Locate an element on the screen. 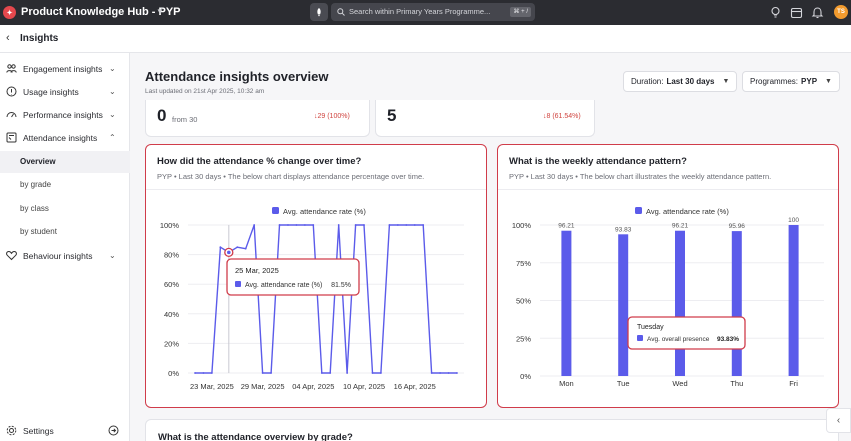  bell-icon is located at coordinates (817, 12).